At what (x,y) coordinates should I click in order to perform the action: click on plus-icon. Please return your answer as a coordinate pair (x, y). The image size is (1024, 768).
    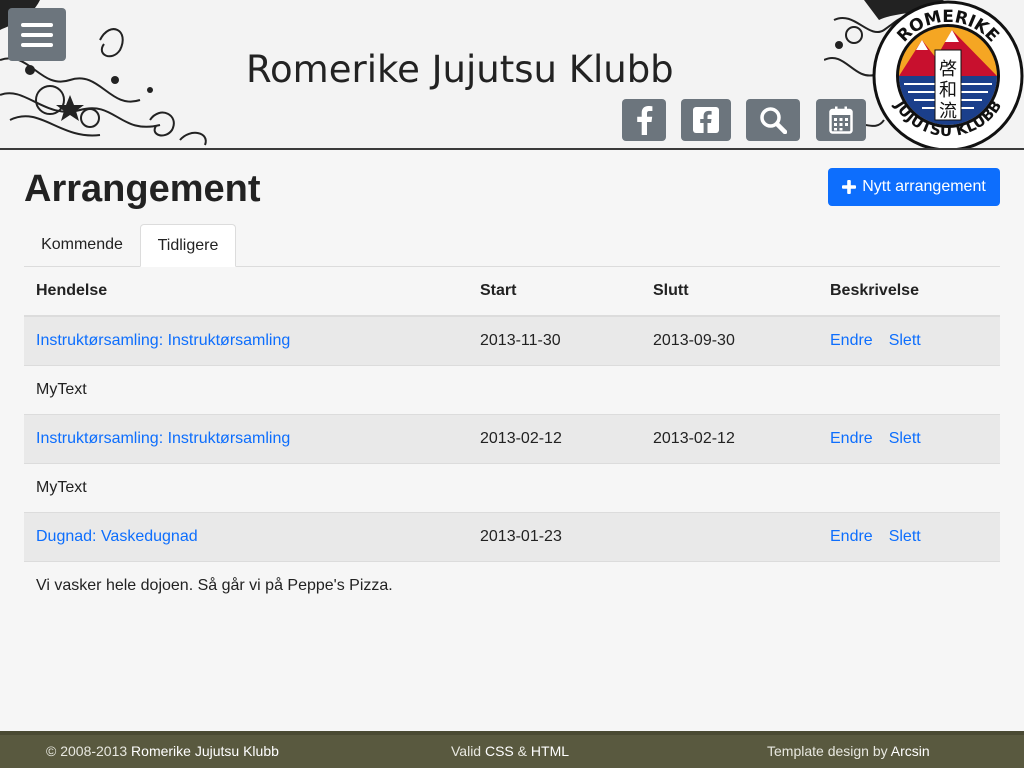
    Looking at the image, I should click on (849, 187).